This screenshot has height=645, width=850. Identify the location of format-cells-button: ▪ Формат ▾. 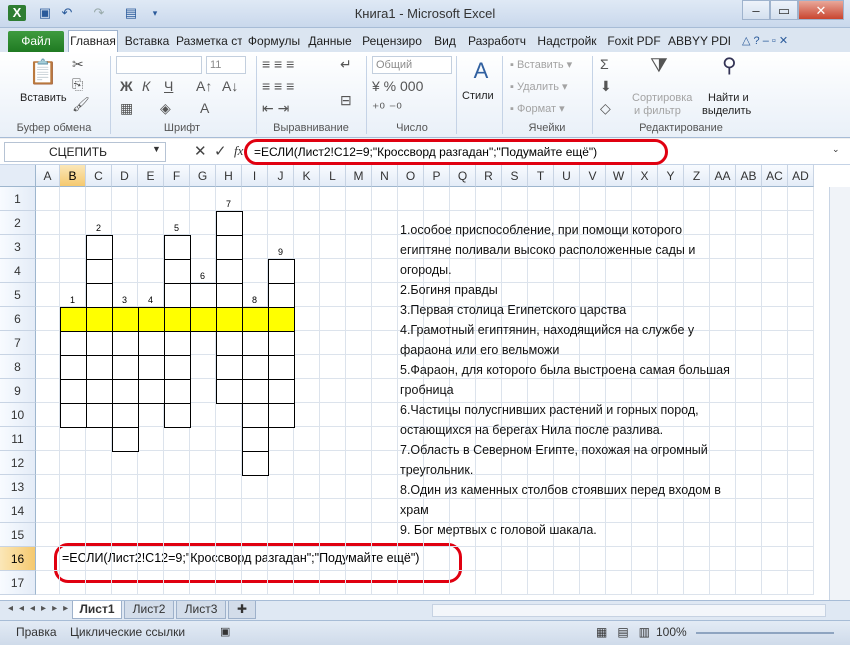
(537, 108).